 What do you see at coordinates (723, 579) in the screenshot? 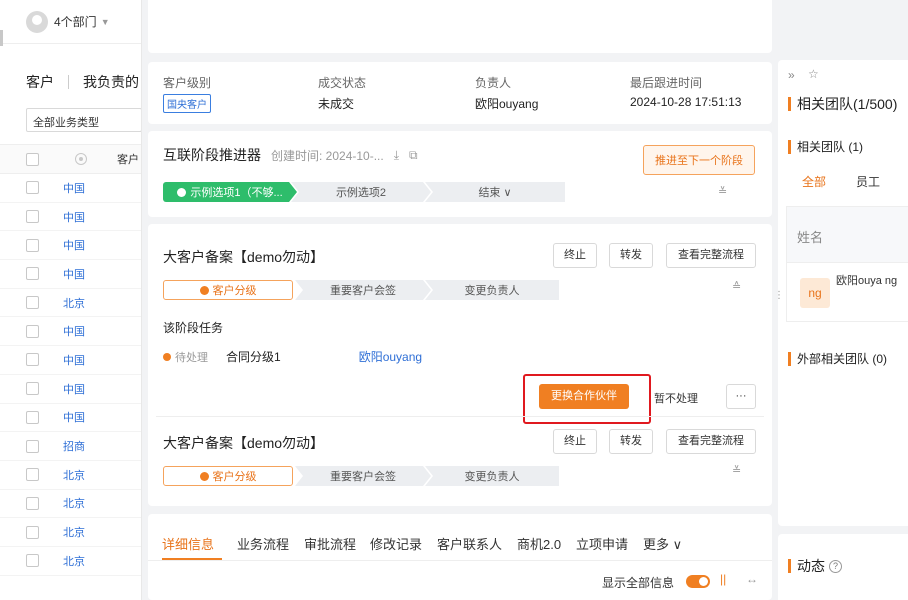
I see `column-view-icon: ||` at bounding box center [723, 579].